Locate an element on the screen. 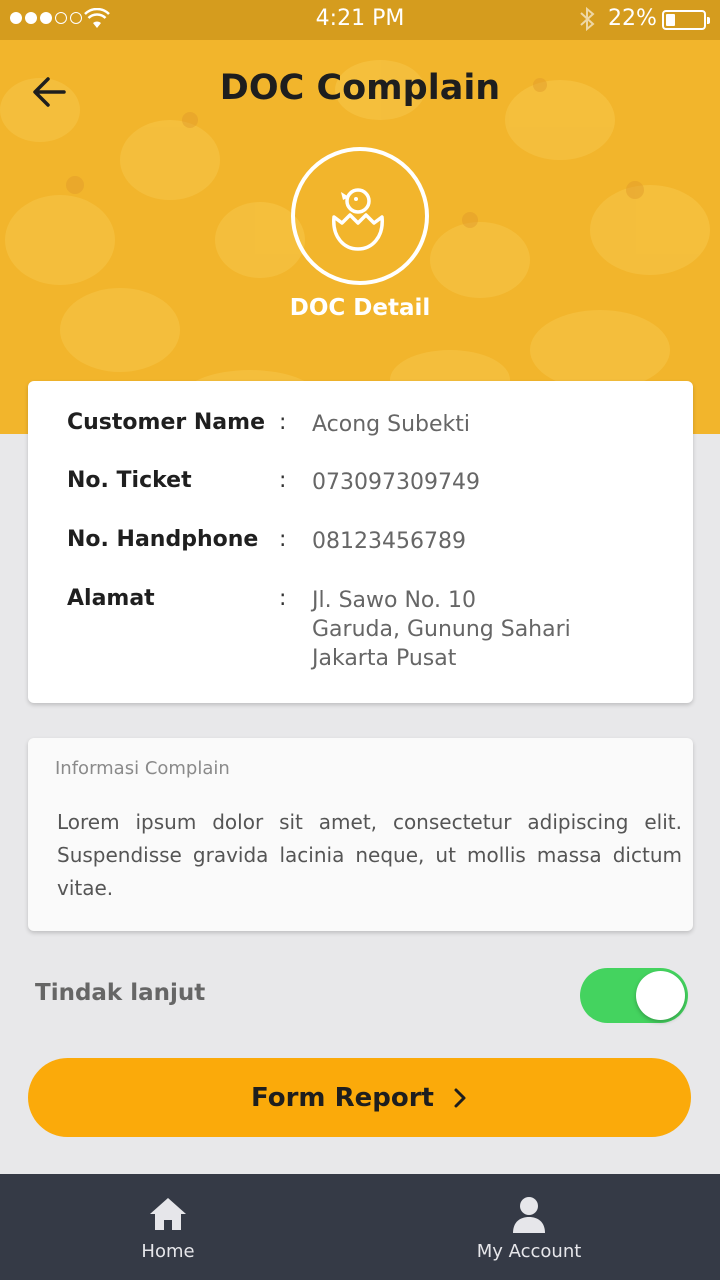 The image size is (720, 1280). tindak-lanjut-label: Tindak lanjut is located at coordinates (120, 993).